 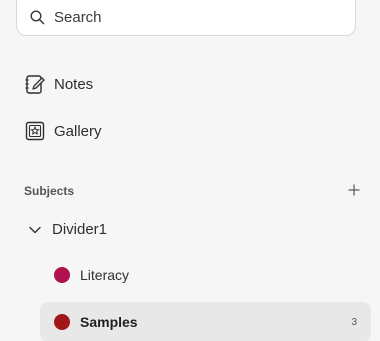 What do you see at coordinates (109, 322) in the screenshot?
I see `subject-label: Samples` at bounding box center [109, 322].